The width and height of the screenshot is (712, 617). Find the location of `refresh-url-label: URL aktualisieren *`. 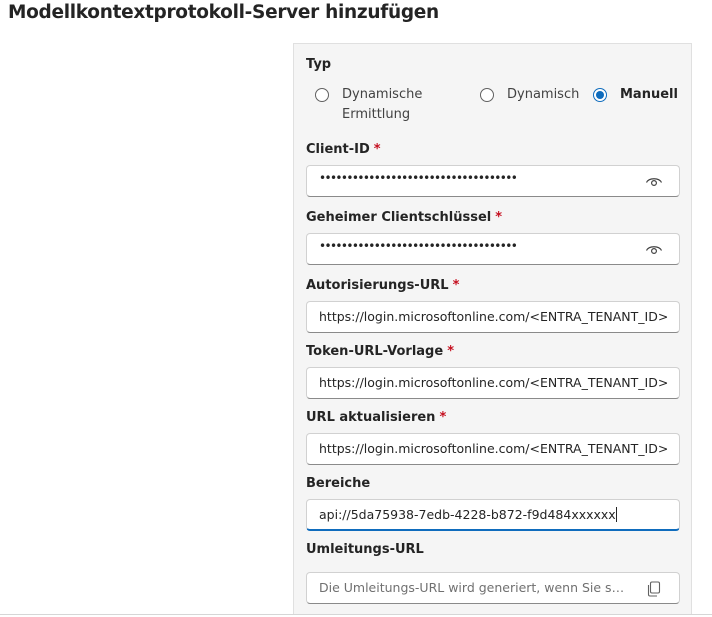

refresh-url-label: URL aktualisieren * is located at coordinates (376, 417).